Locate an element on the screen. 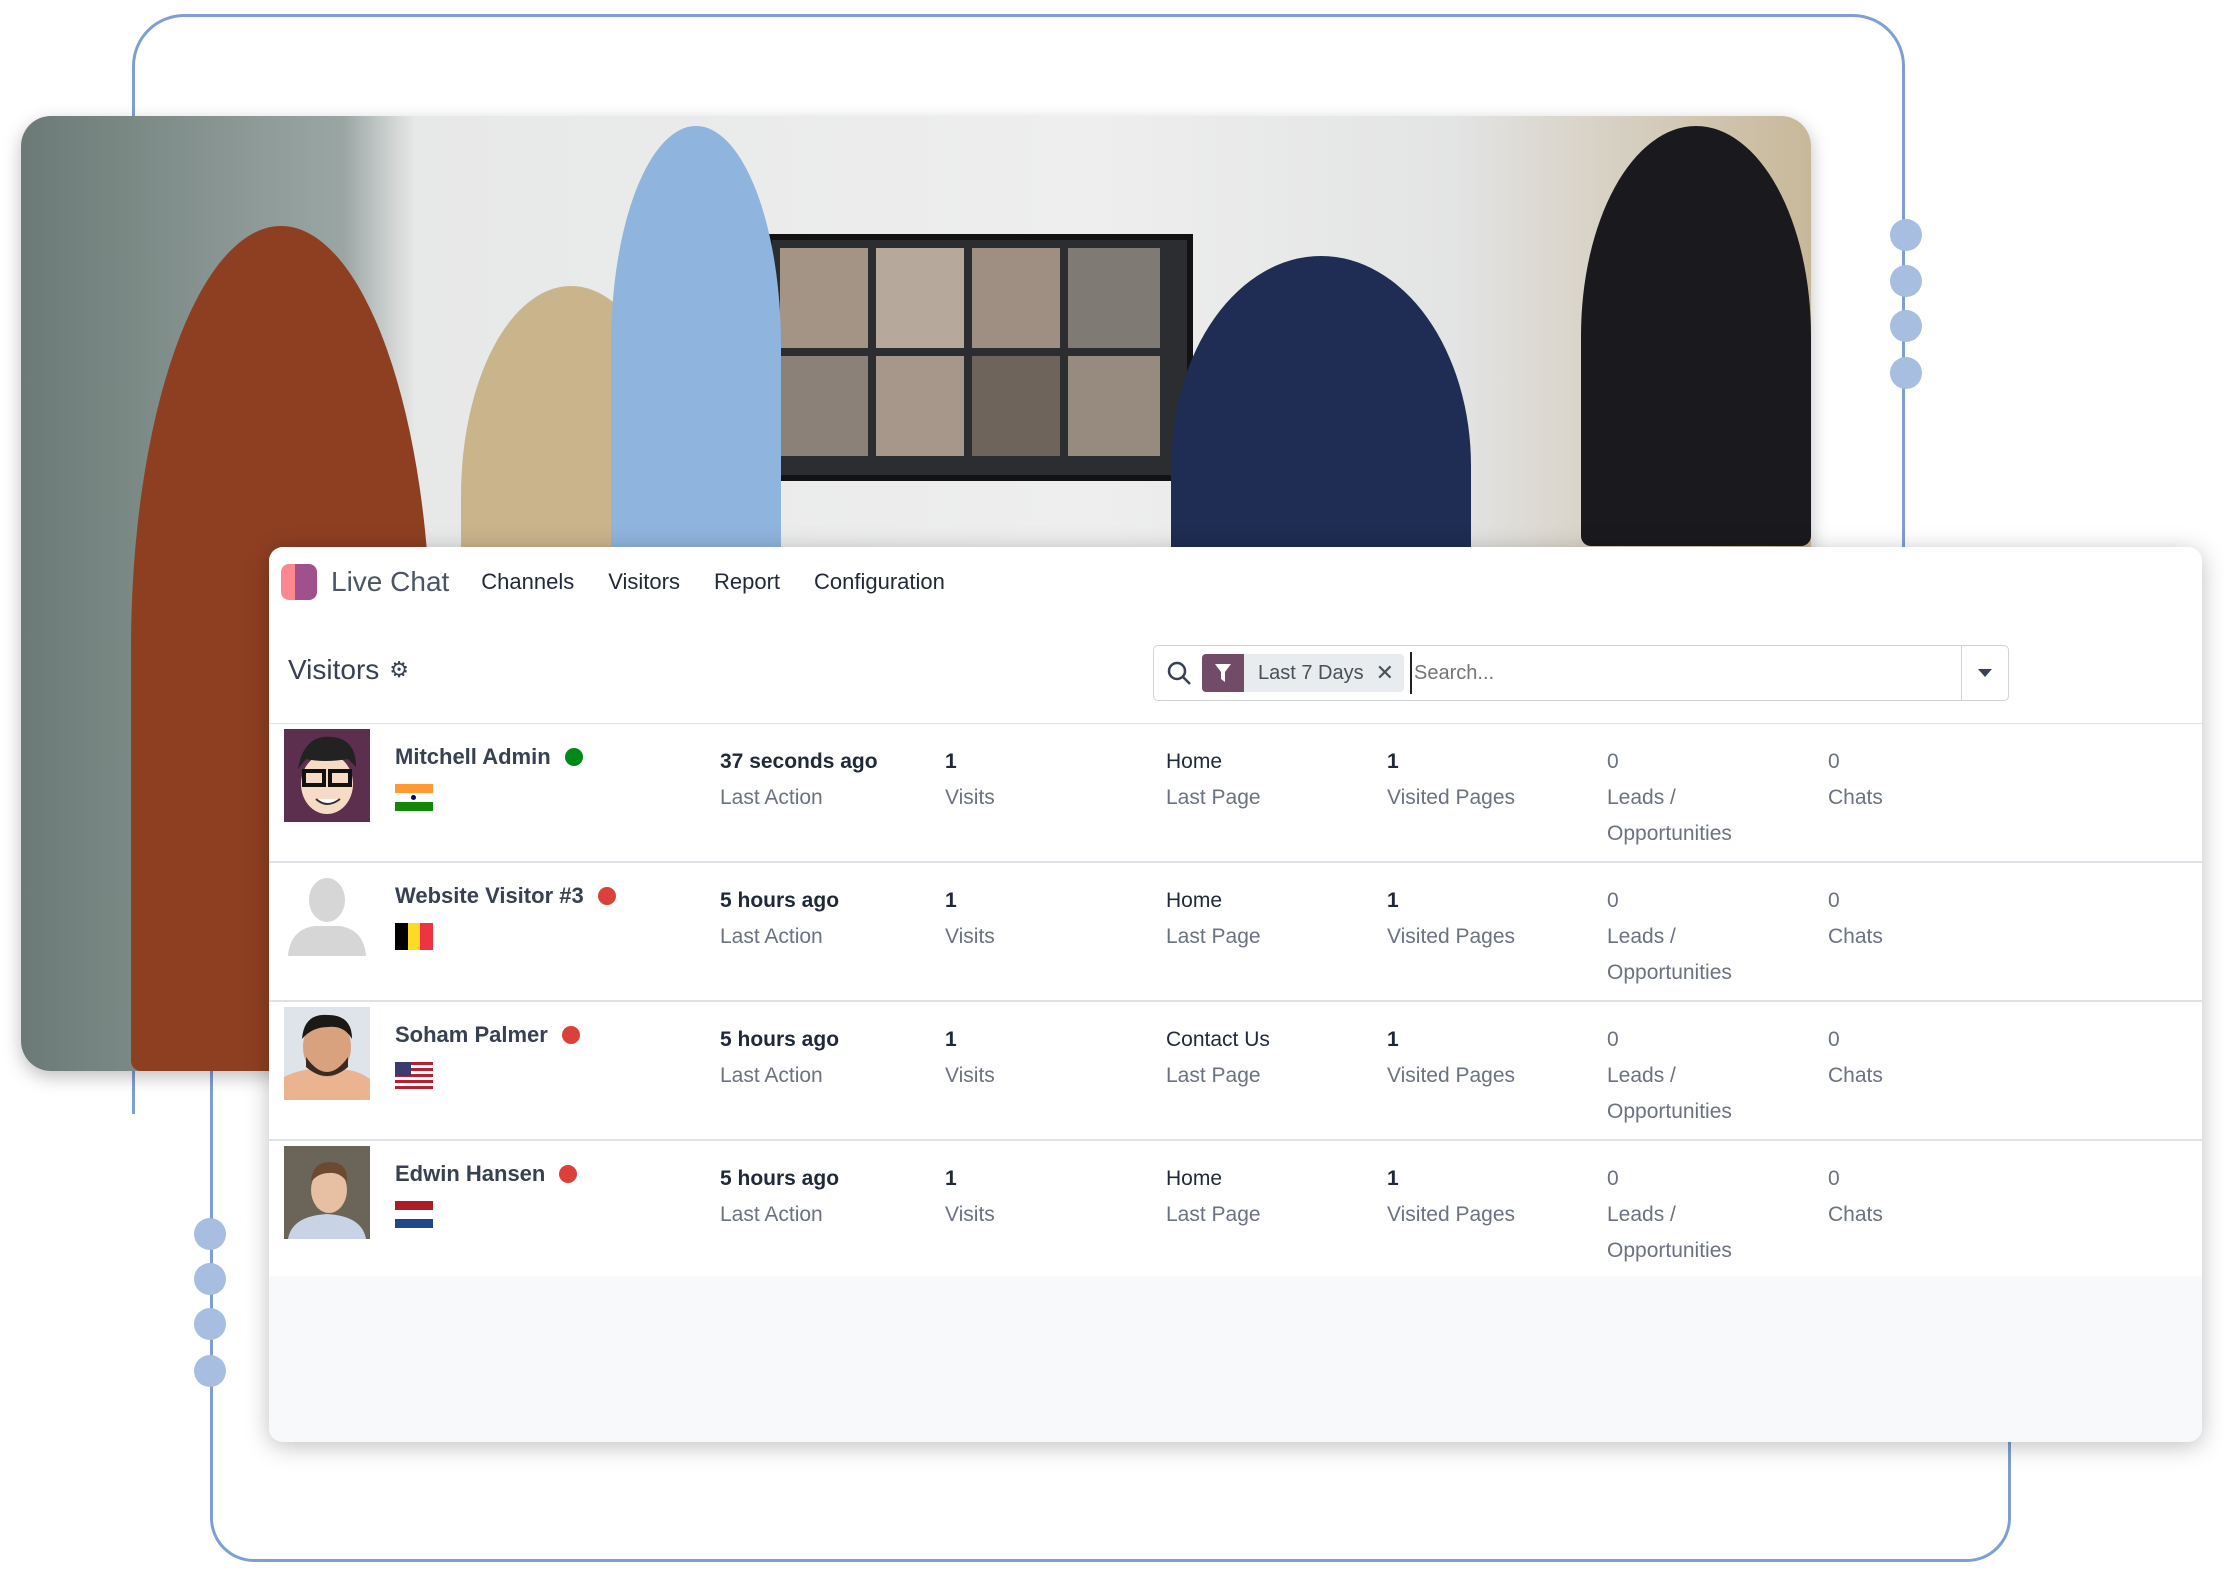  breadcrumb: Visitors ⚙ is located at coordinates (348, 670).